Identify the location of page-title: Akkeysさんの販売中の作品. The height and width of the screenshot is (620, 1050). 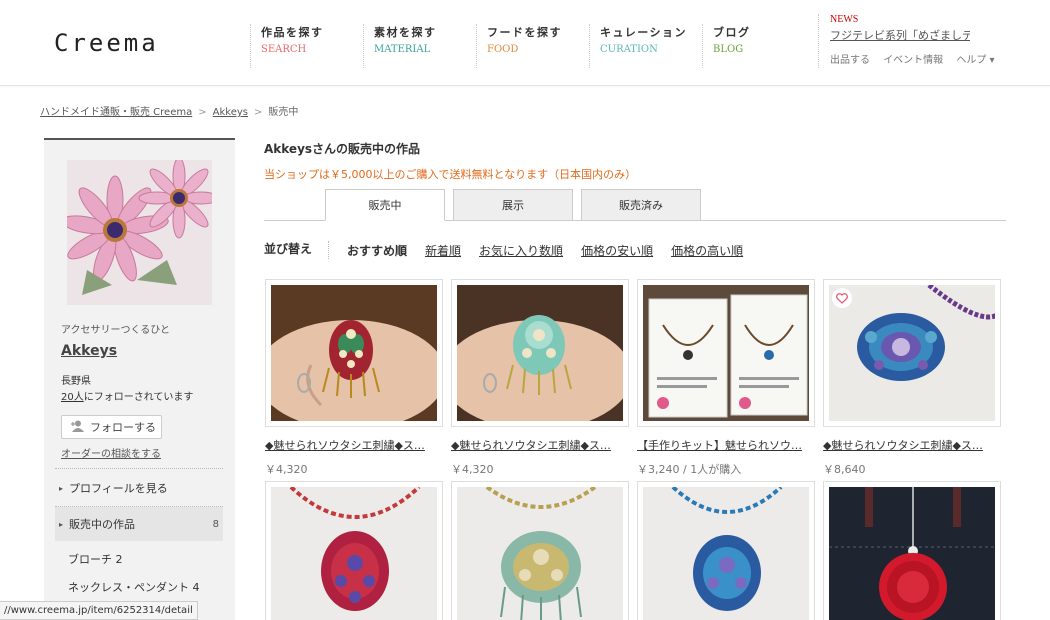
(342, 149).